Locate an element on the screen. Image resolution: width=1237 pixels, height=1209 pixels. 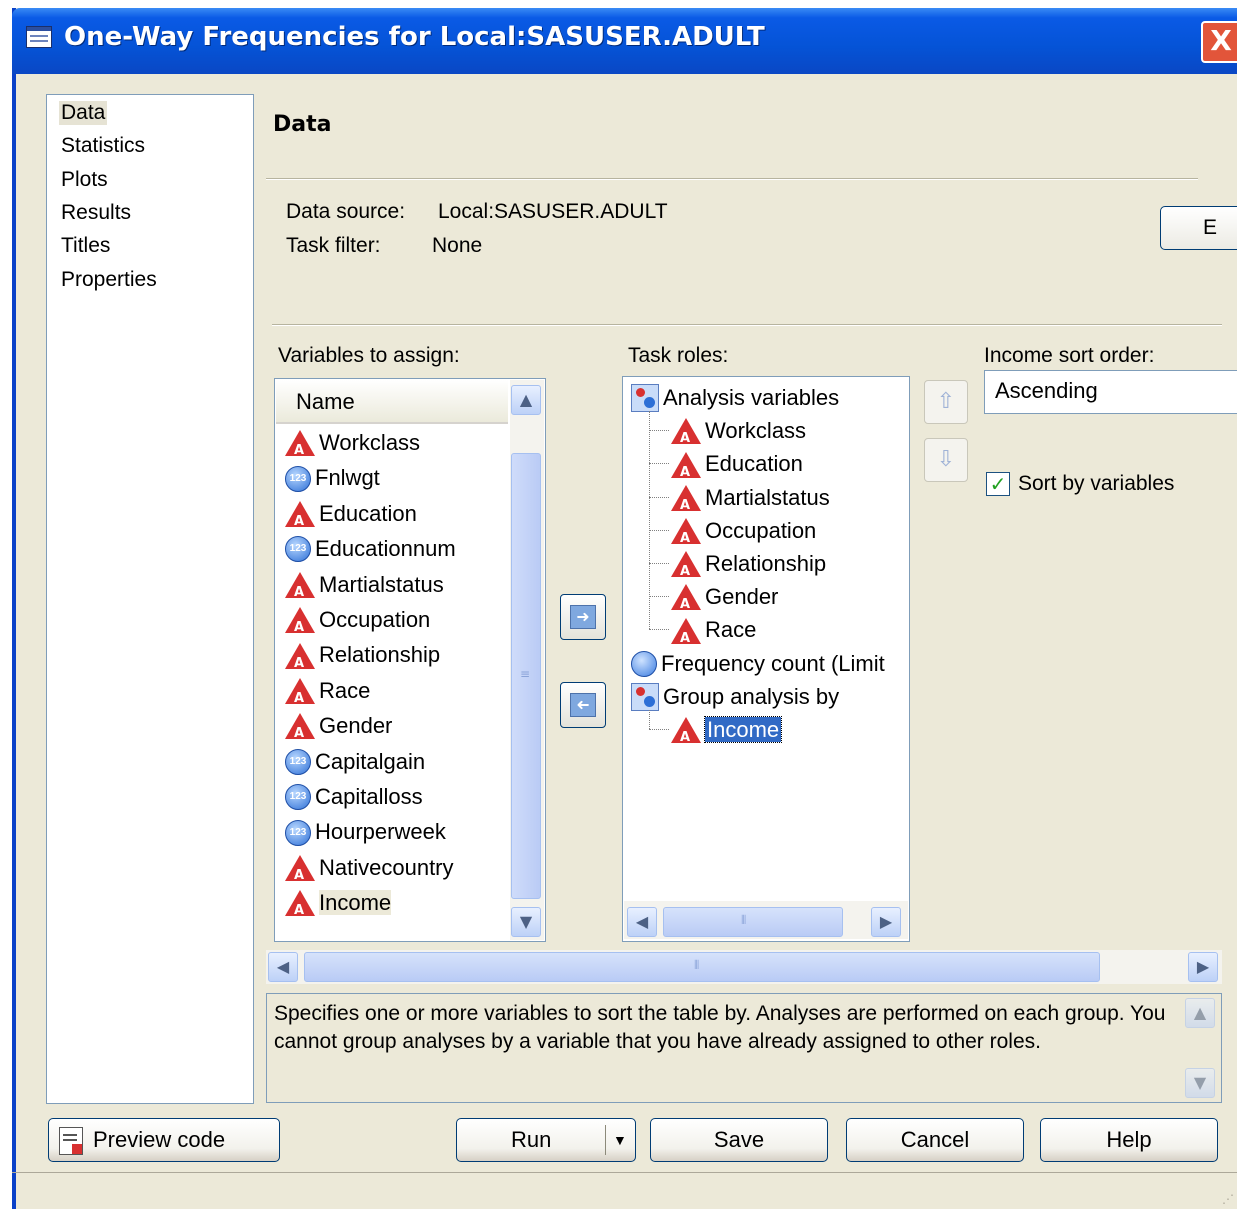
preview-code-label: Preview code is located at coordinates (159, 1139).